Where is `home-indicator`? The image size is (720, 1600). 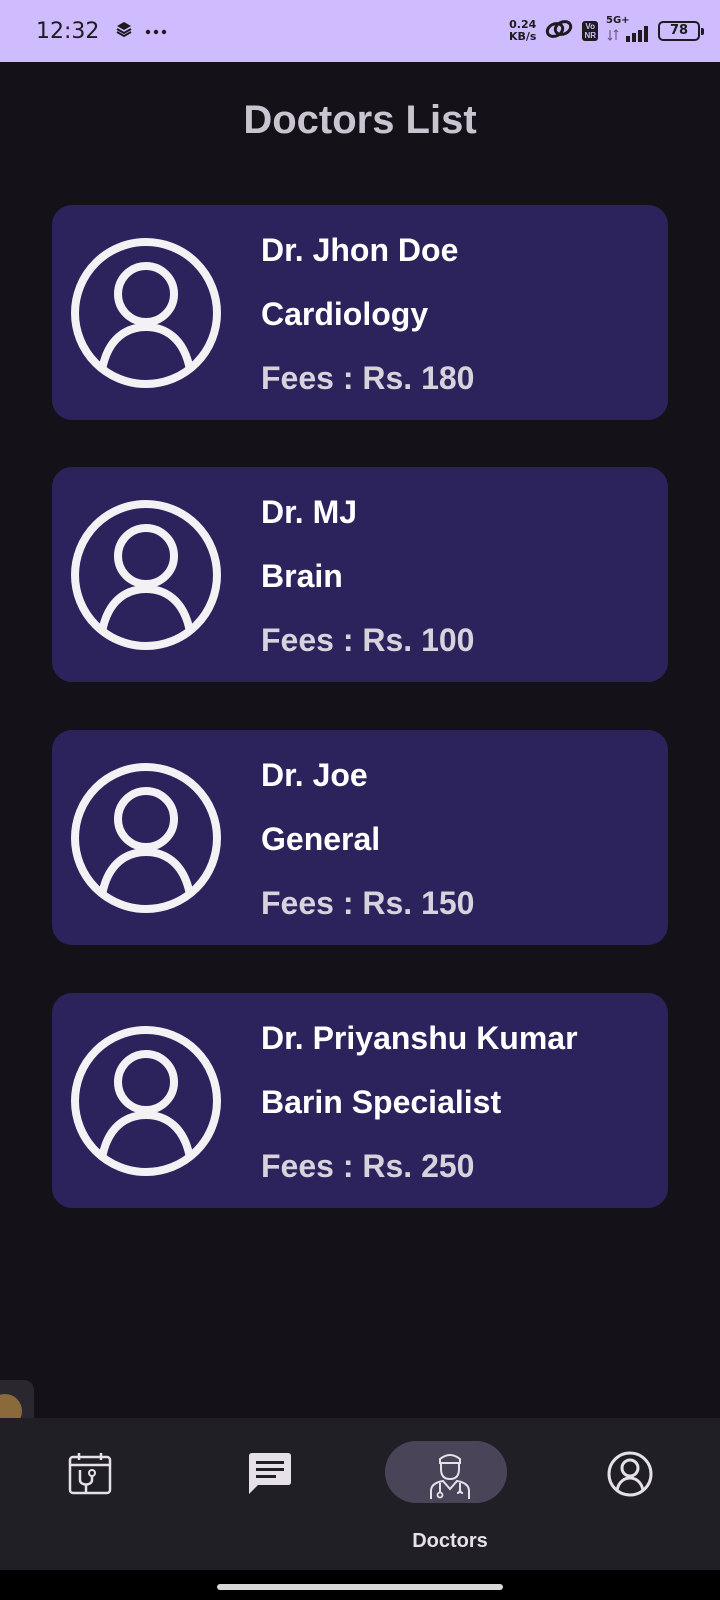
home-indicator is located at coordinates (360, 1587).